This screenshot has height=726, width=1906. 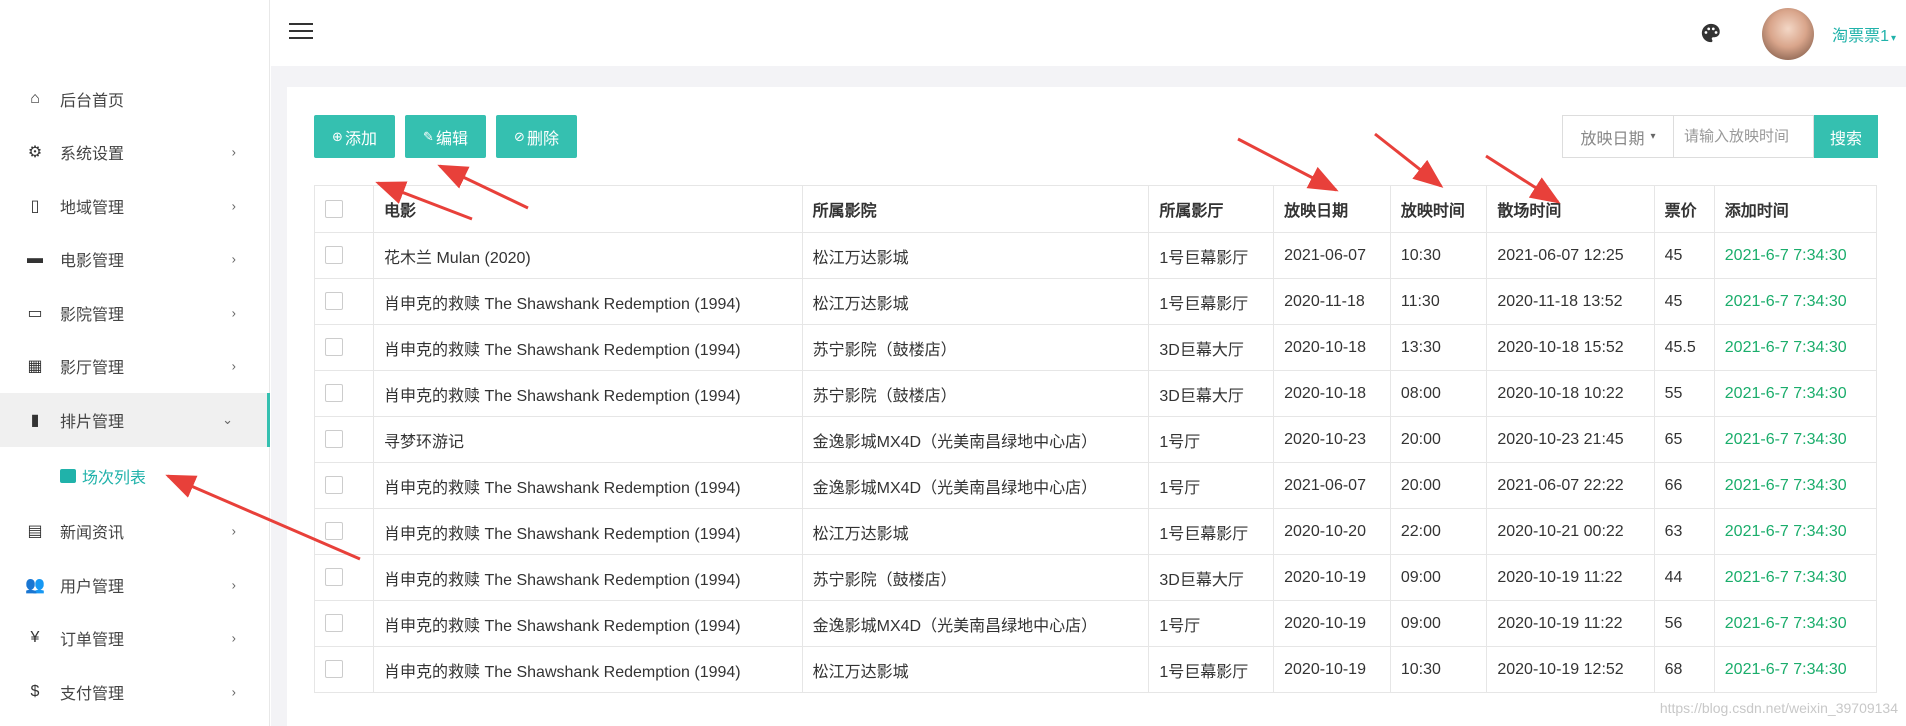 I want to click on sidebar-item: ▭ 影院管理 ›, so click(x=135, y=313).